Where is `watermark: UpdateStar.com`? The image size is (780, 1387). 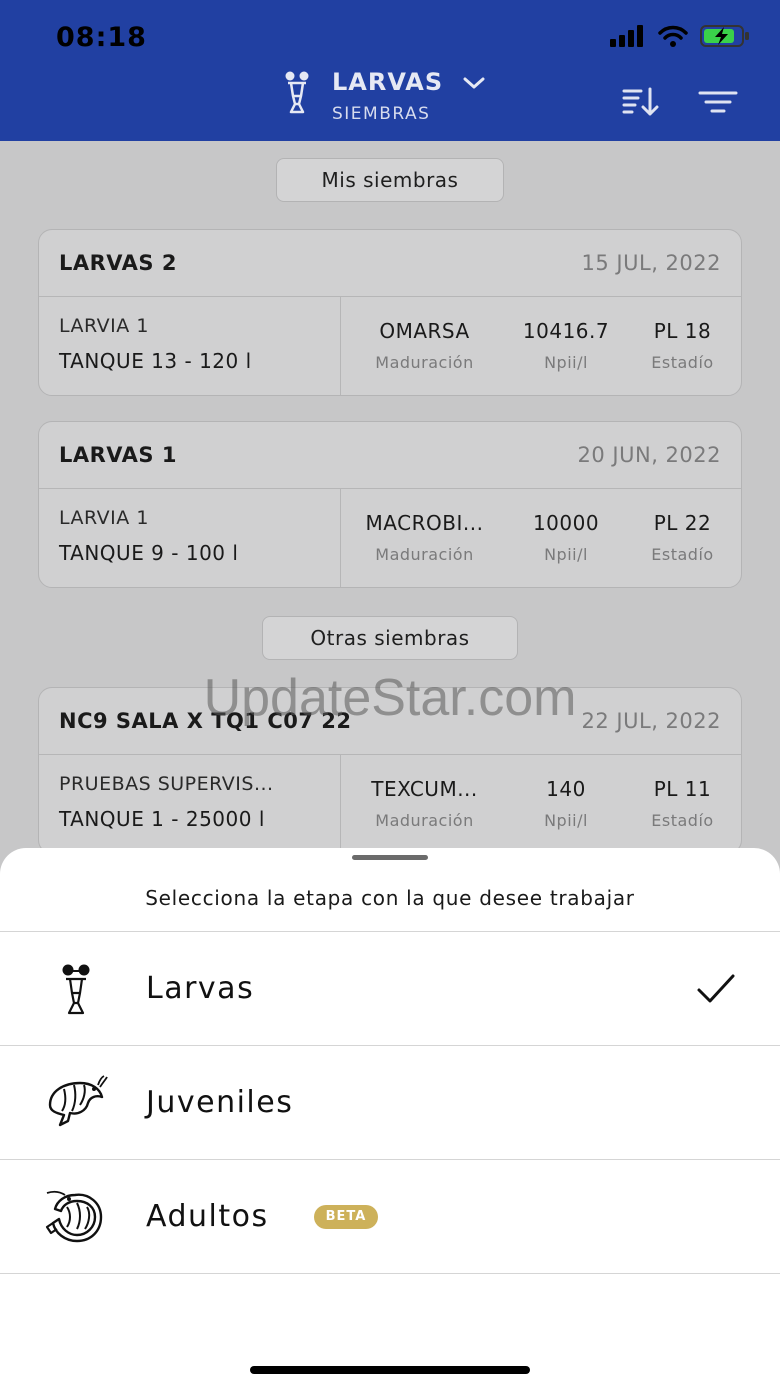 watermark: UpdateStar.com is located at coordinates (390, 698).